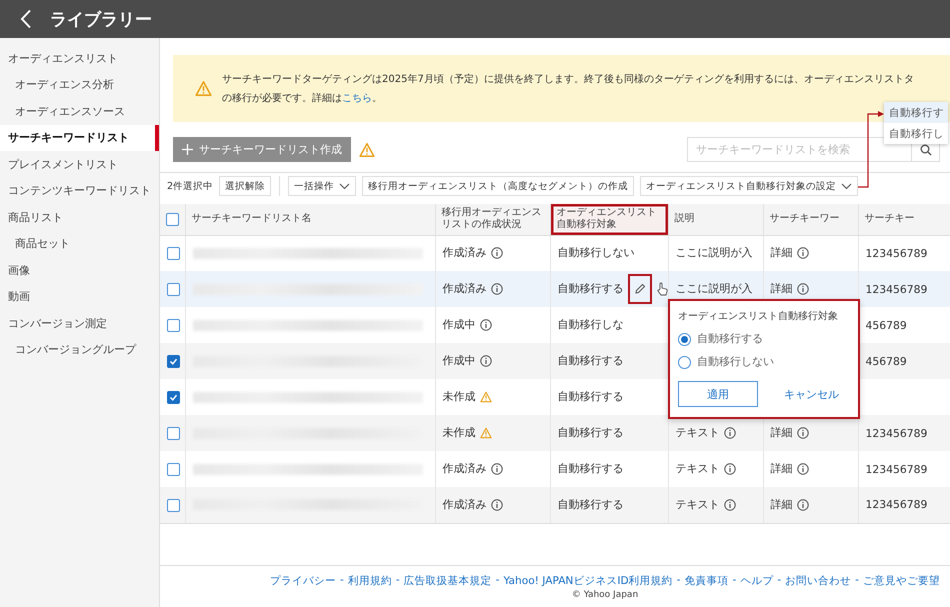  I want to click on pencil-icon, so click(640, 289).